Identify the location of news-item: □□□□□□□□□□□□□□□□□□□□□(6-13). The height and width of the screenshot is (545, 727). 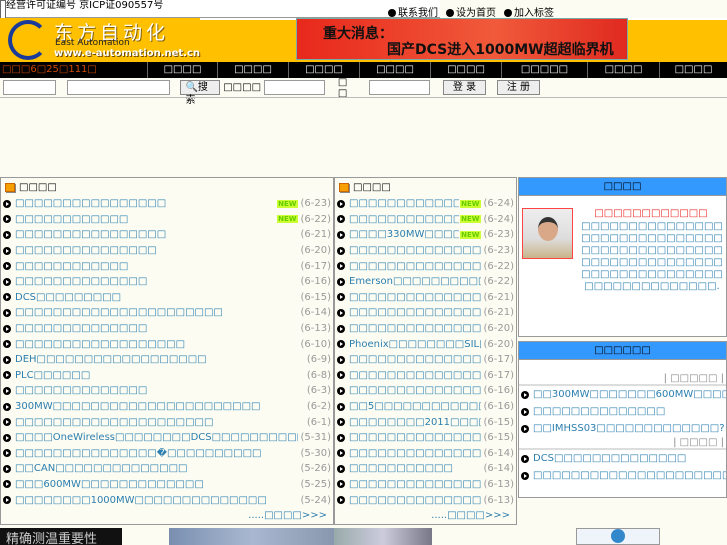
(425, 500).